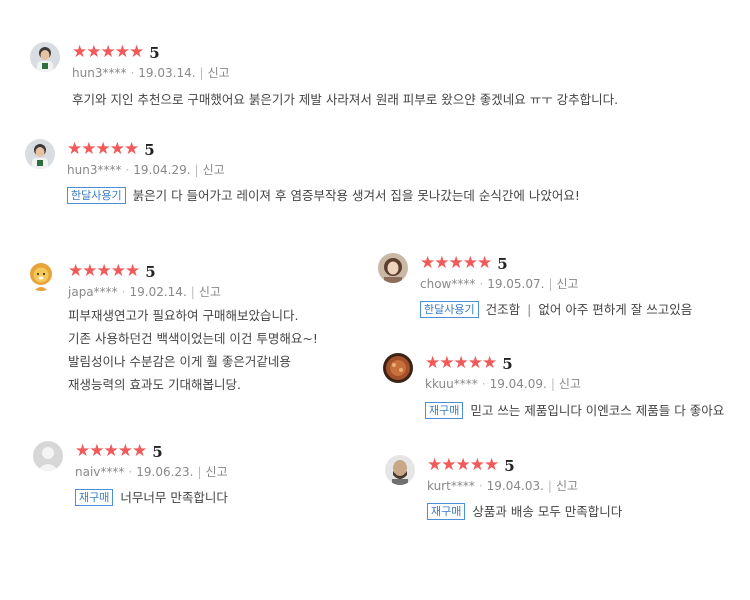 This screenshot has width=750, height=600. Describe the element at coordinates (158, 292) in the screenshot. I see `review-date: 19.02.14.` at that location.